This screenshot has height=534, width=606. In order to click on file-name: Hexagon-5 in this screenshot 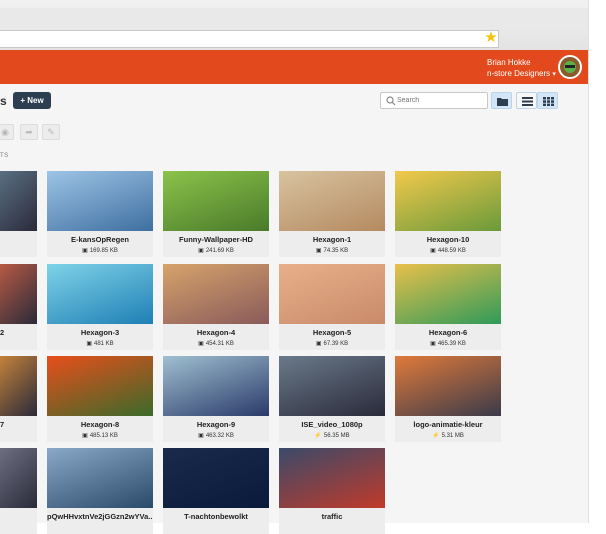, I will do `click(332, 332)`.